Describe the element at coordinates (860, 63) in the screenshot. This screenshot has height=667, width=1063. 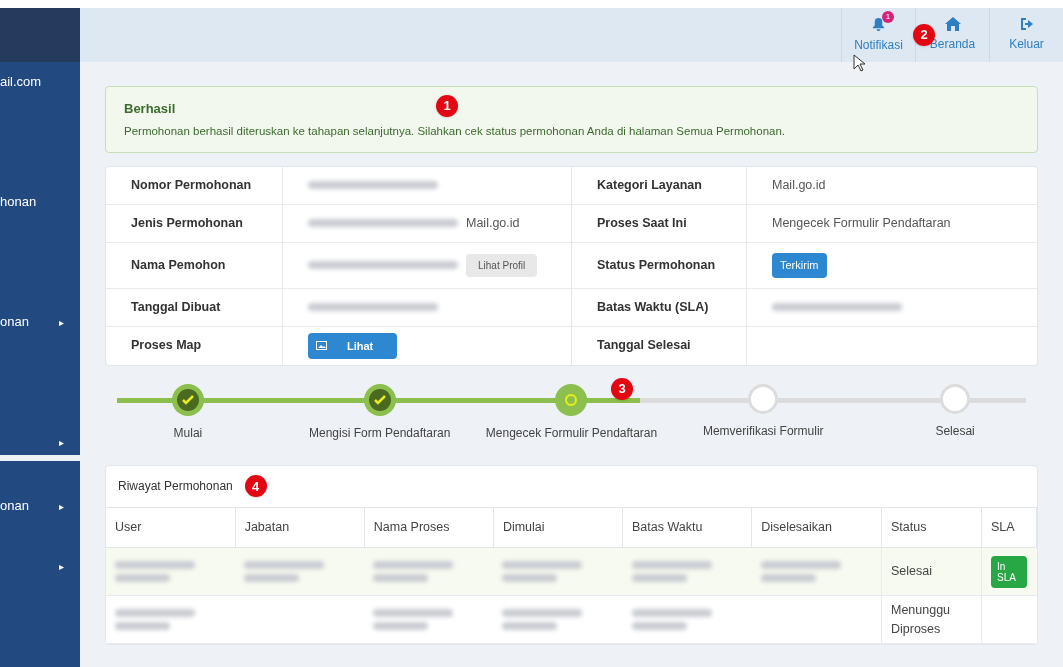
I see `mouse-pointer-icon` at that location.